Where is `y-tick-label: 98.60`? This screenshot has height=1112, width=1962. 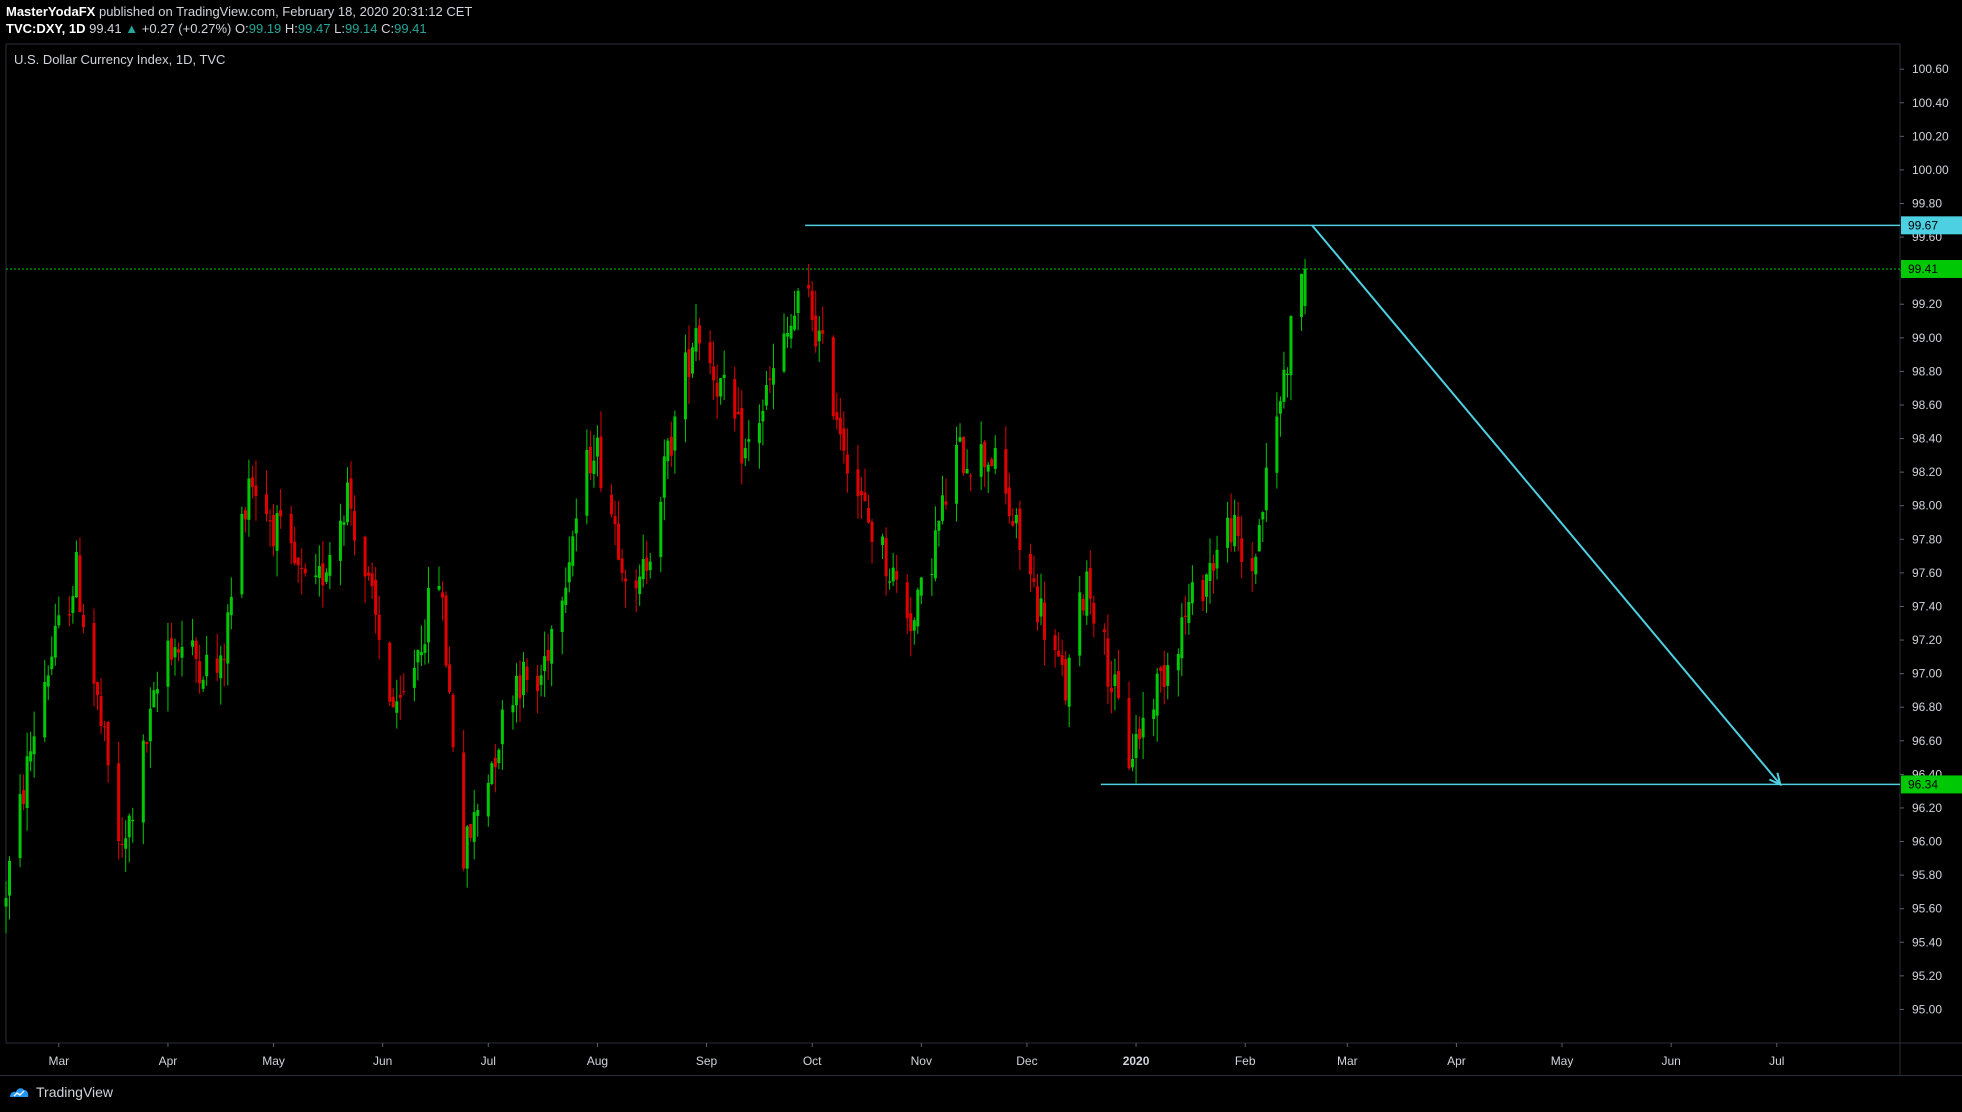 y-tick-label: 98.60 is located at coordinates (1927, 405).